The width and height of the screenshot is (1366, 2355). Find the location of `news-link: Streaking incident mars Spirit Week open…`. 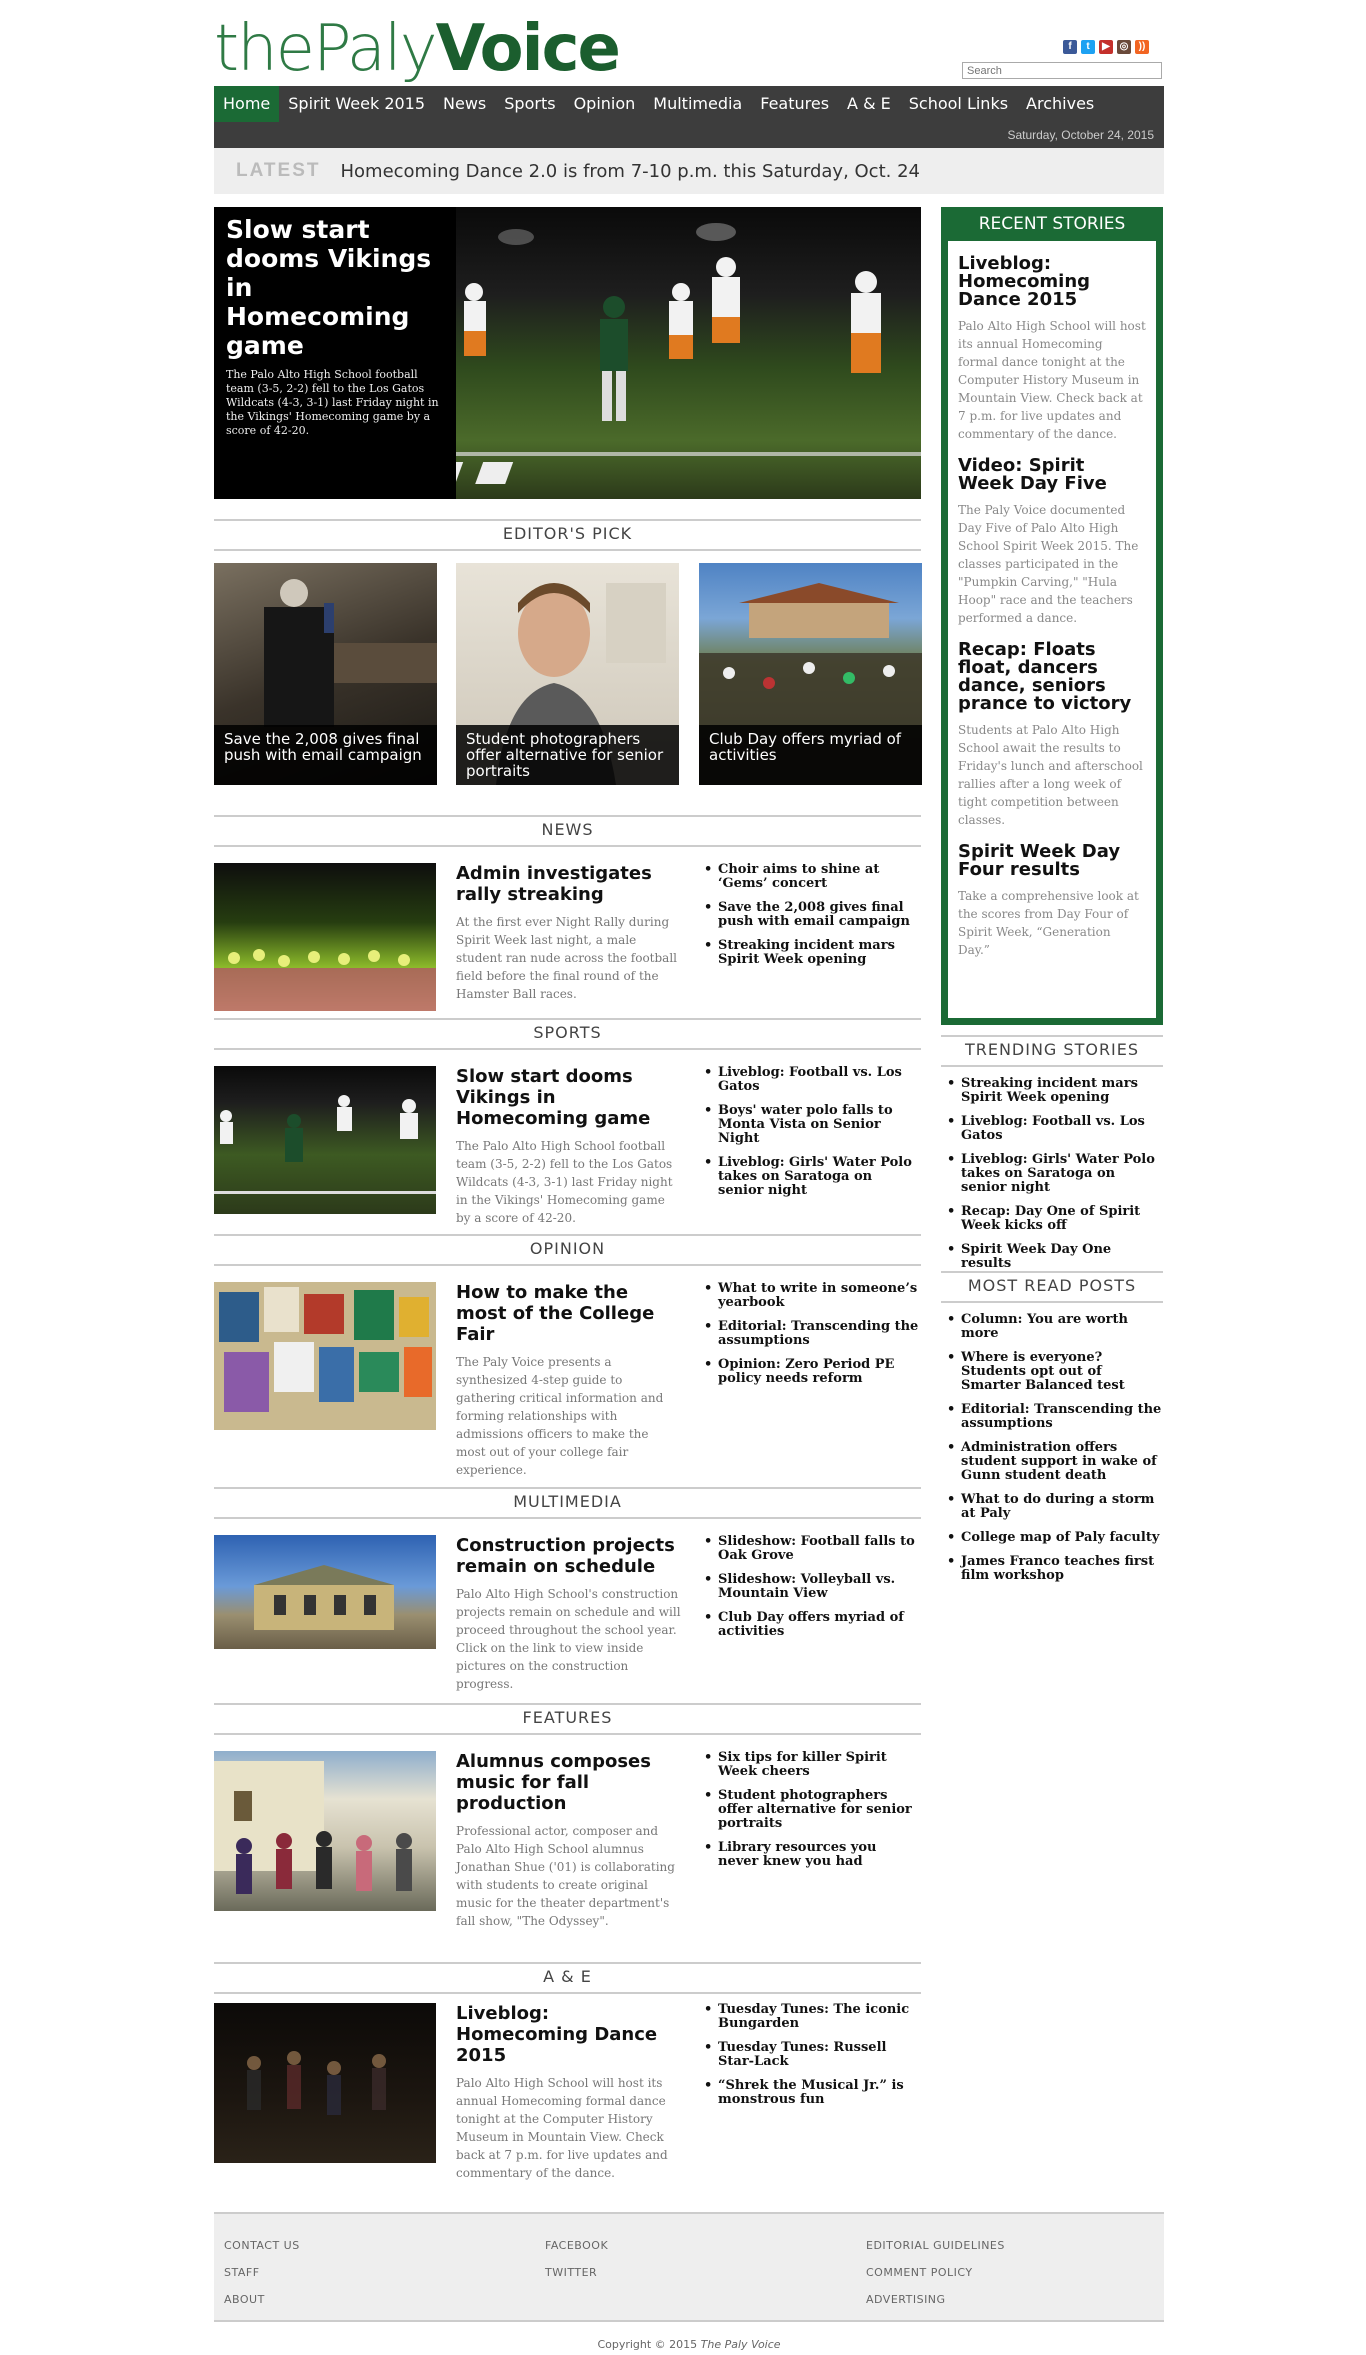

news-link: Streaking incident mars Spirit Week open… is located at coordinates (812, 953).